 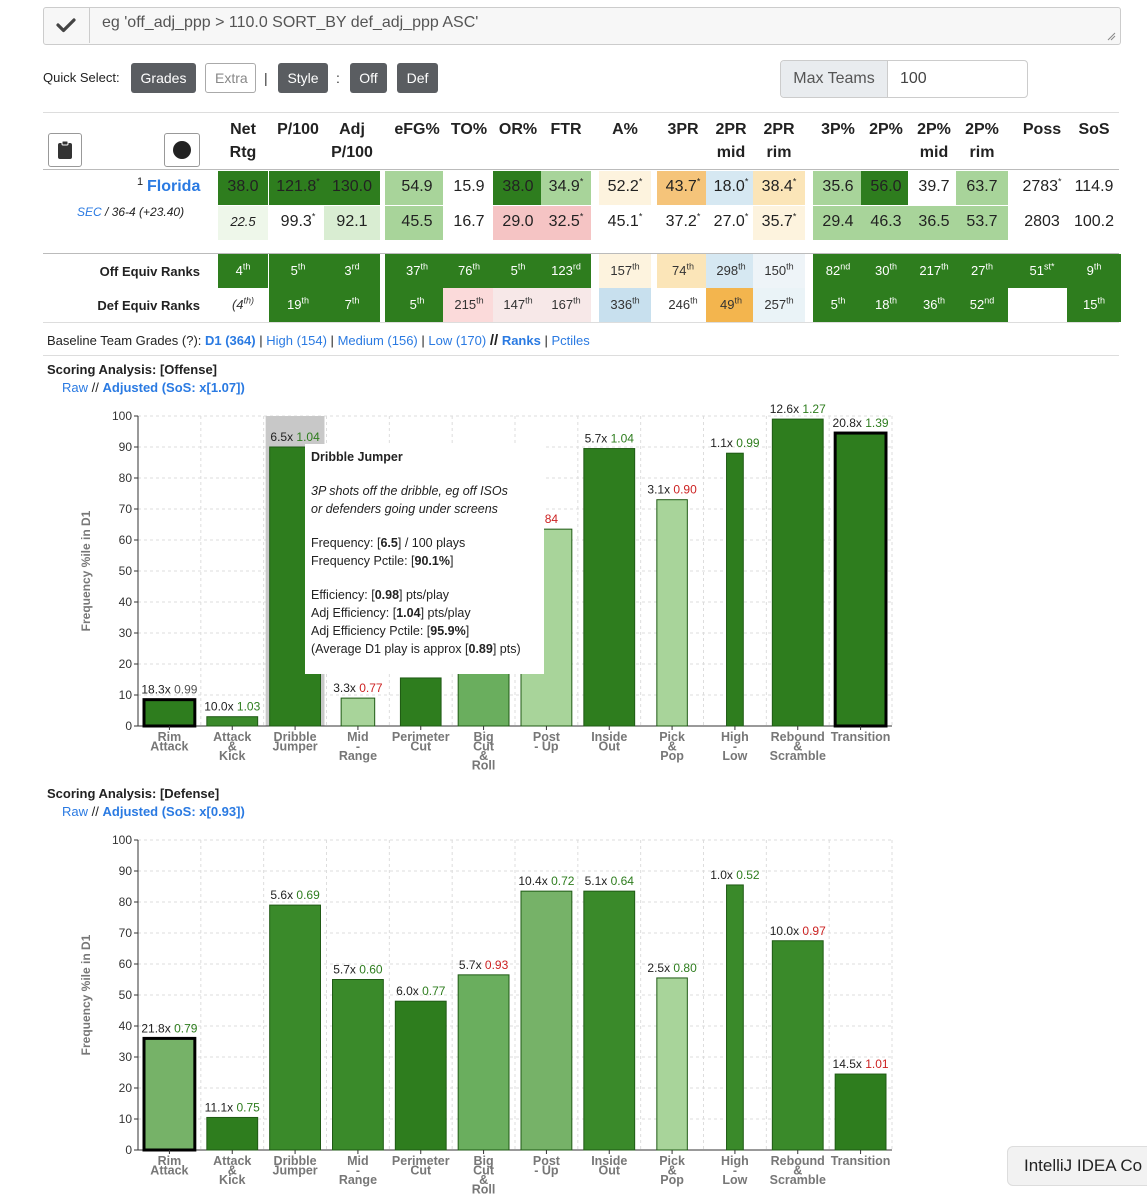 I want to click on bar-label: 12.6x 1.27, so click(x=798, y=409).